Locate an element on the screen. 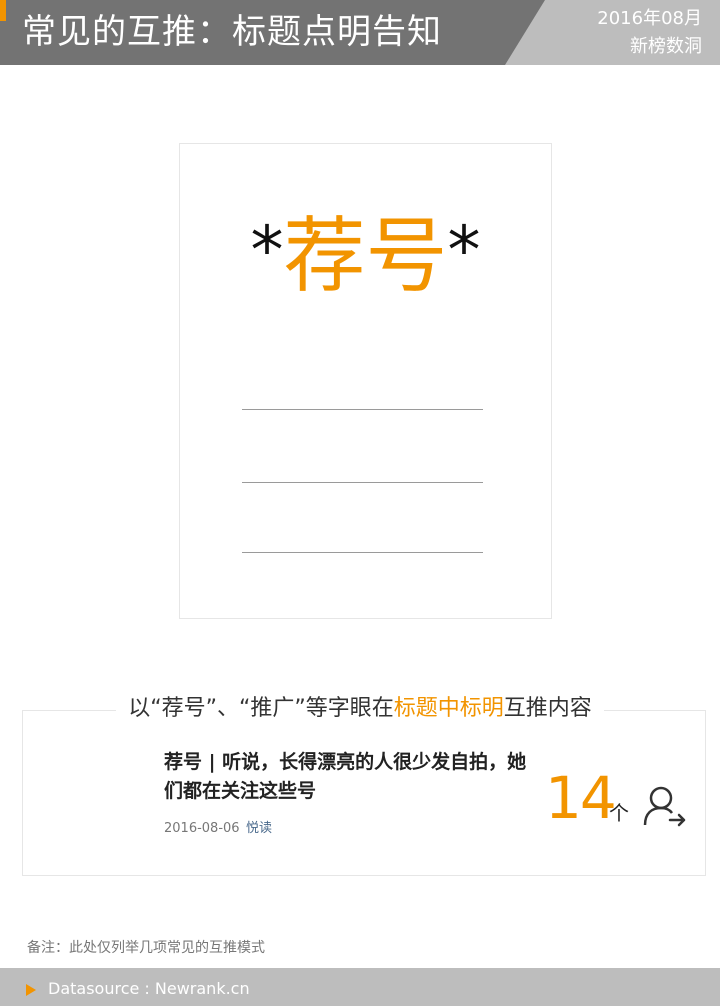 This screenshot has width=720, height=1006. keyword-text: 荐号 is located at coordinates (365, 256).